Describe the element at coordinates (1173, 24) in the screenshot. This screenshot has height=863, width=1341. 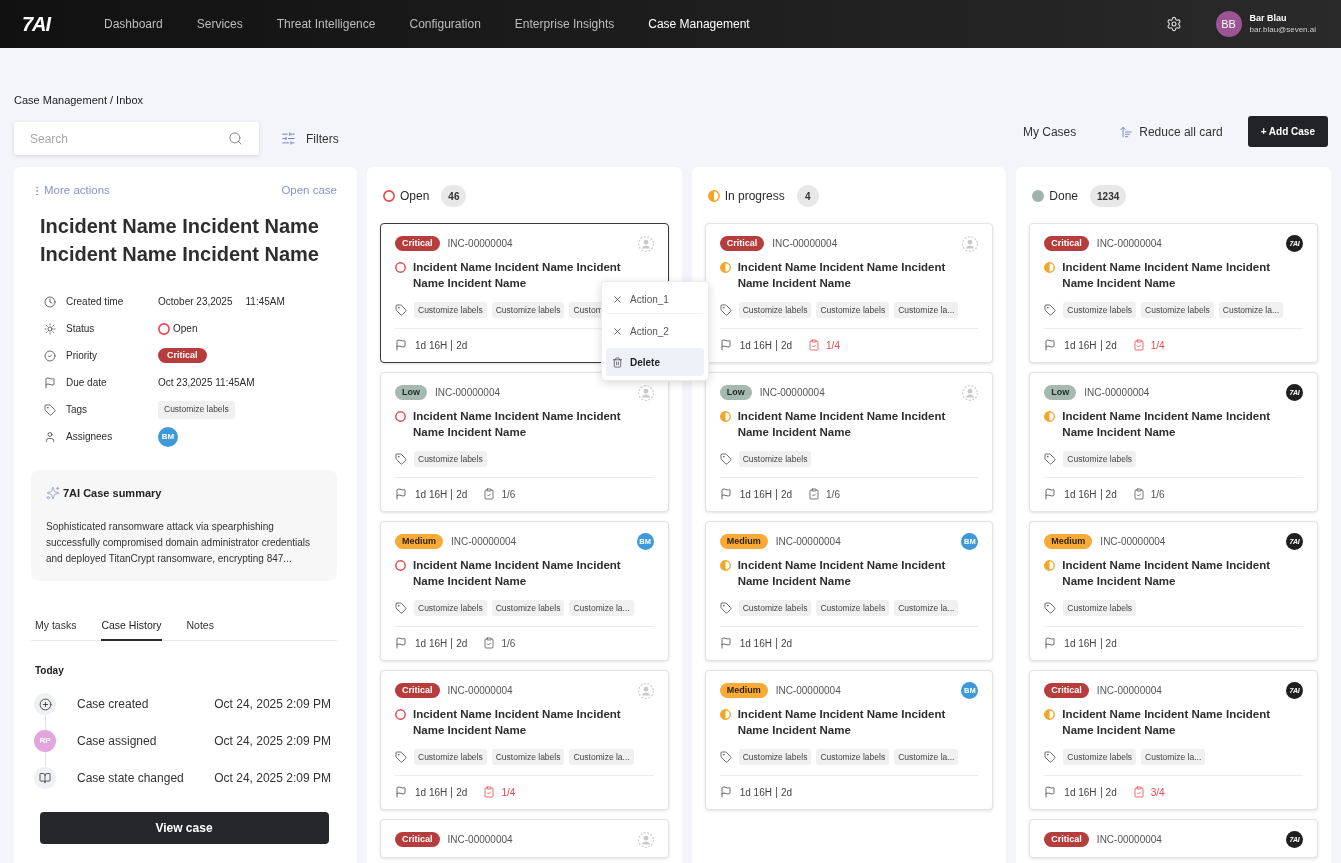
I see `settings-icon` at that location.